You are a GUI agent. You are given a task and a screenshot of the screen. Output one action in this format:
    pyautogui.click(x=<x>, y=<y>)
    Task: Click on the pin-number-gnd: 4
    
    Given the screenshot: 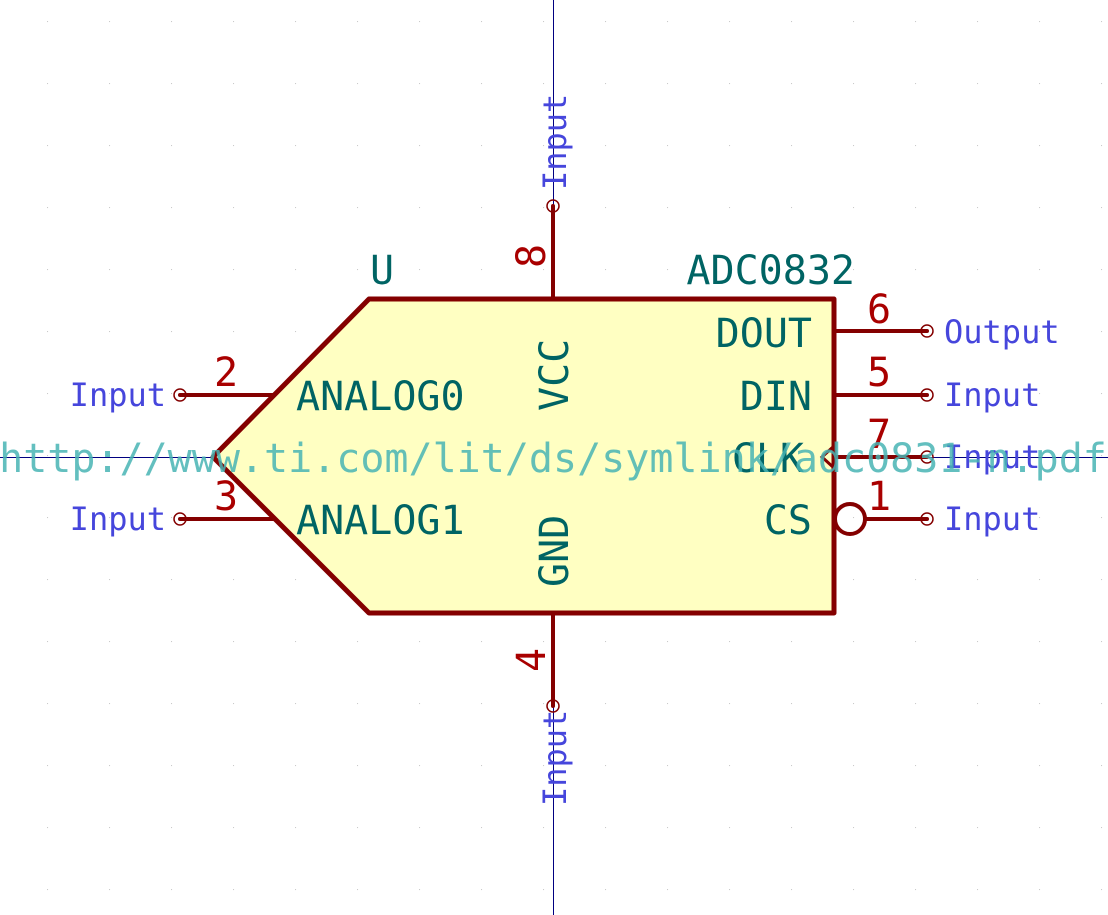 What is the action you would take?
    pyautogui.click(x=532, y=660)
    